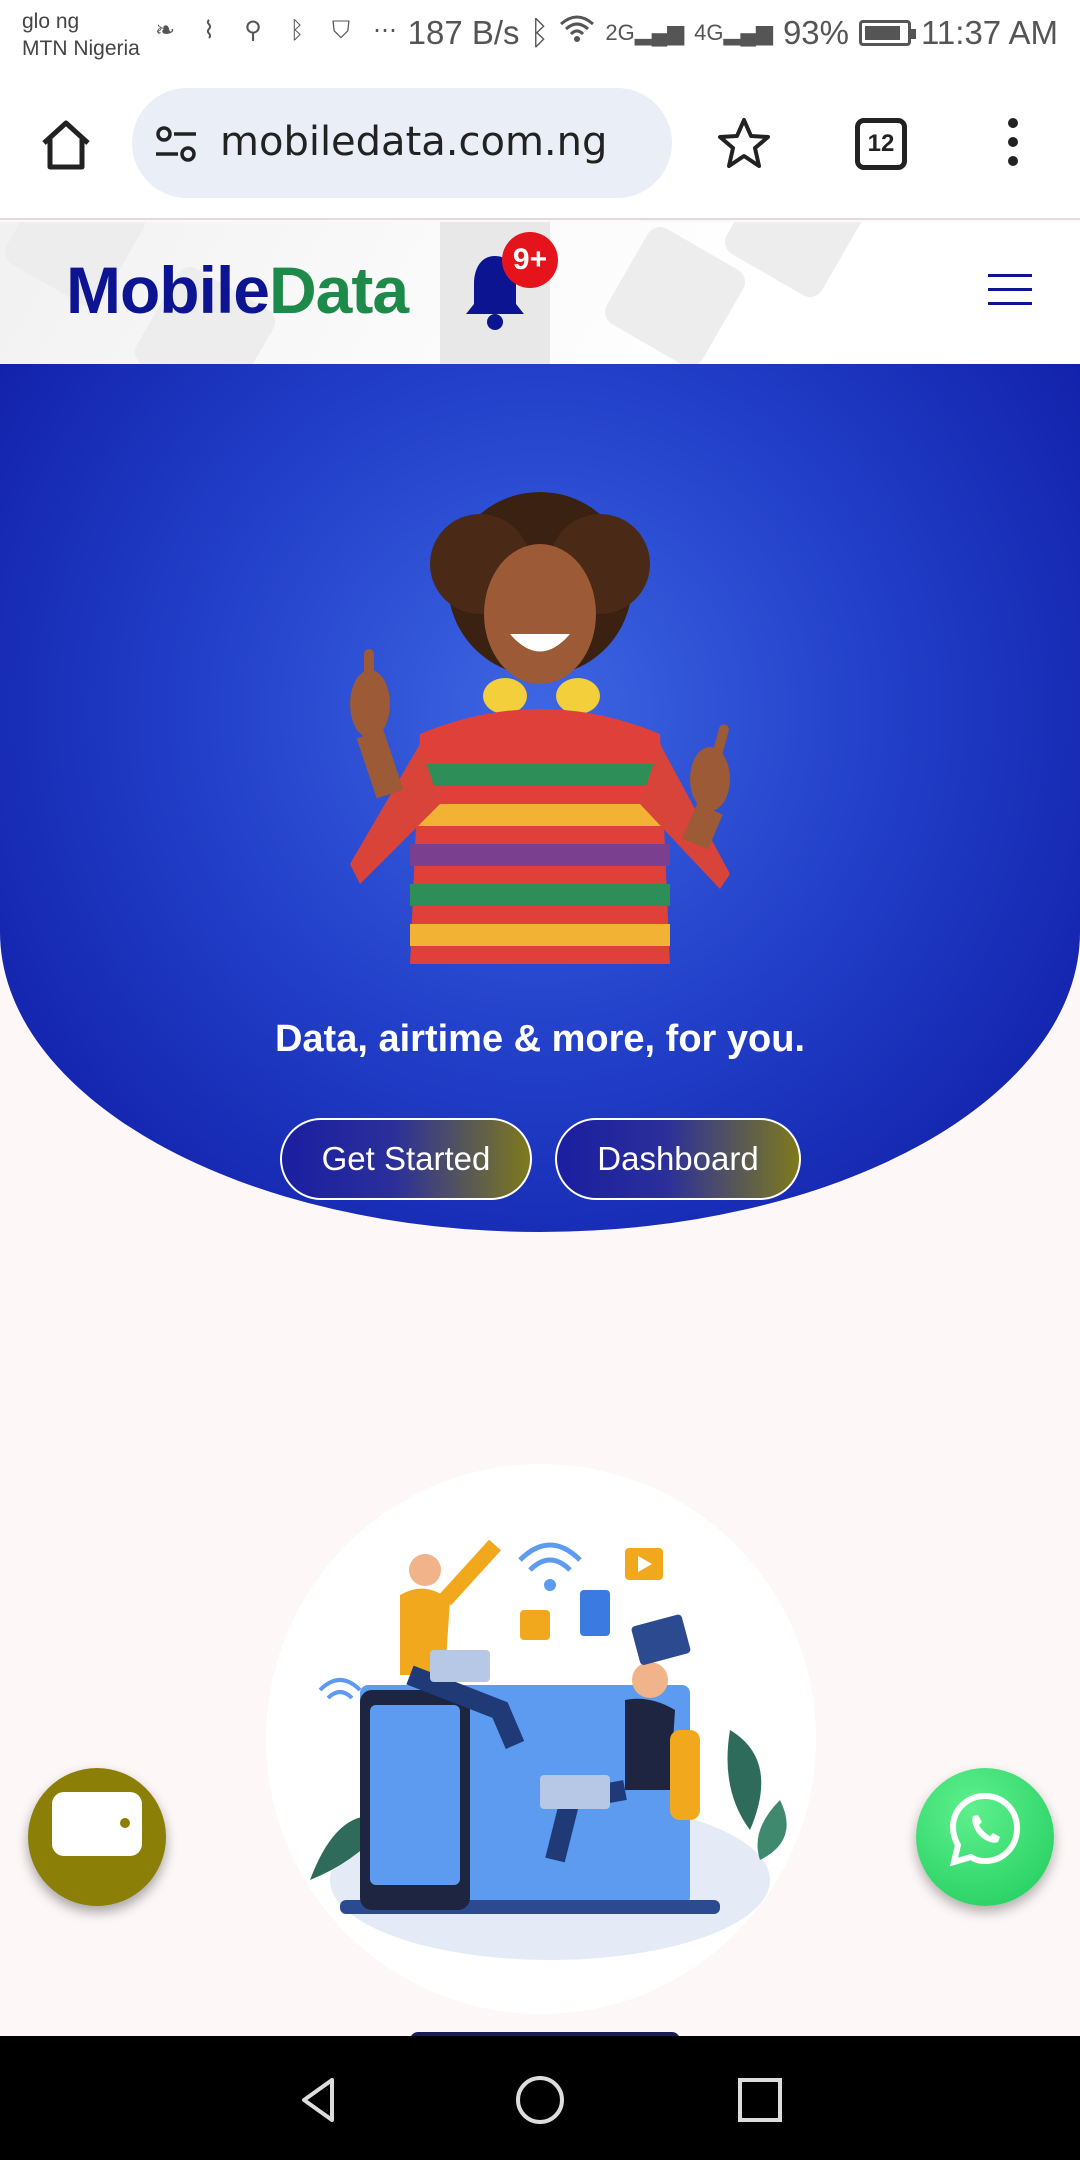 The height and width of the screenshot is (2160, 1080). What do you see at coordinates (406, 1159) in the screenshot?
I see `get-started-button: Get Started` at bounding box center [406, 1159].